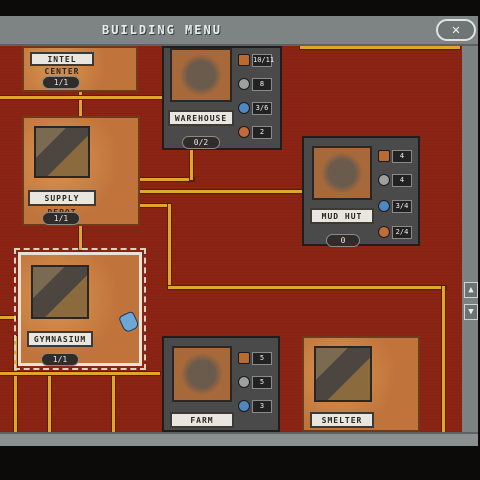 The height and width of the screenshot is (480, 480). What do you see at coordinates (470, 239) in the screenshot?
I see `scrollbar` at bounding box center [470, 239].